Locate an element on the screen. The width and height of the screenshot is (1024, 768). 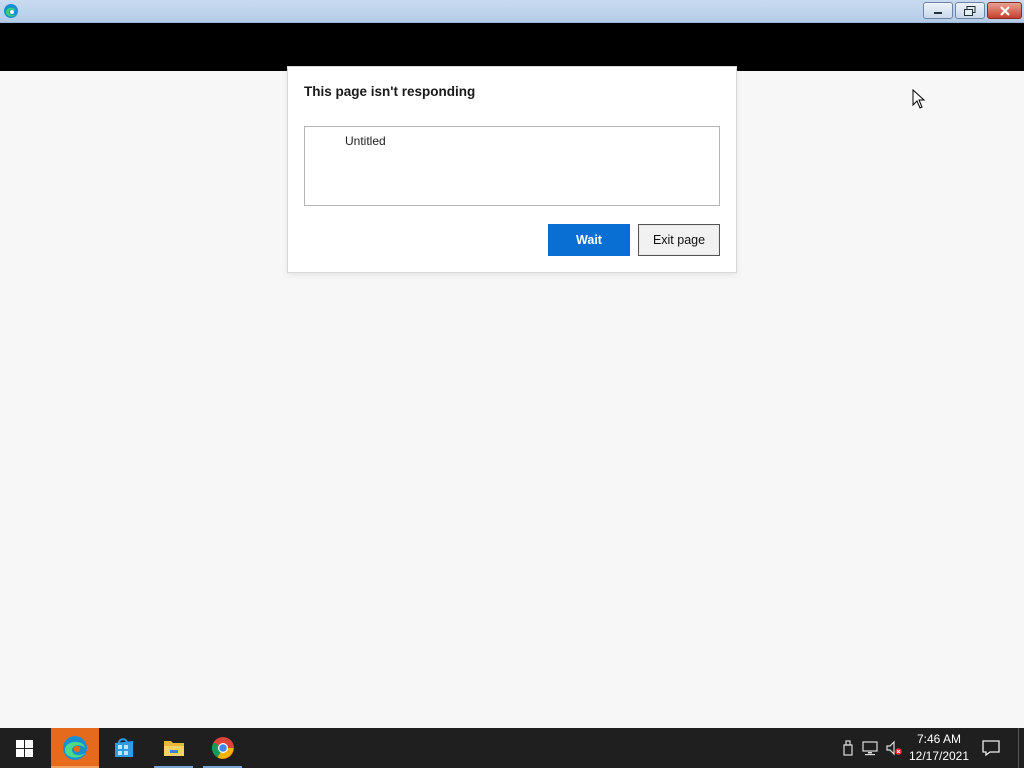
close-button is located at coordinates (1004, 10).